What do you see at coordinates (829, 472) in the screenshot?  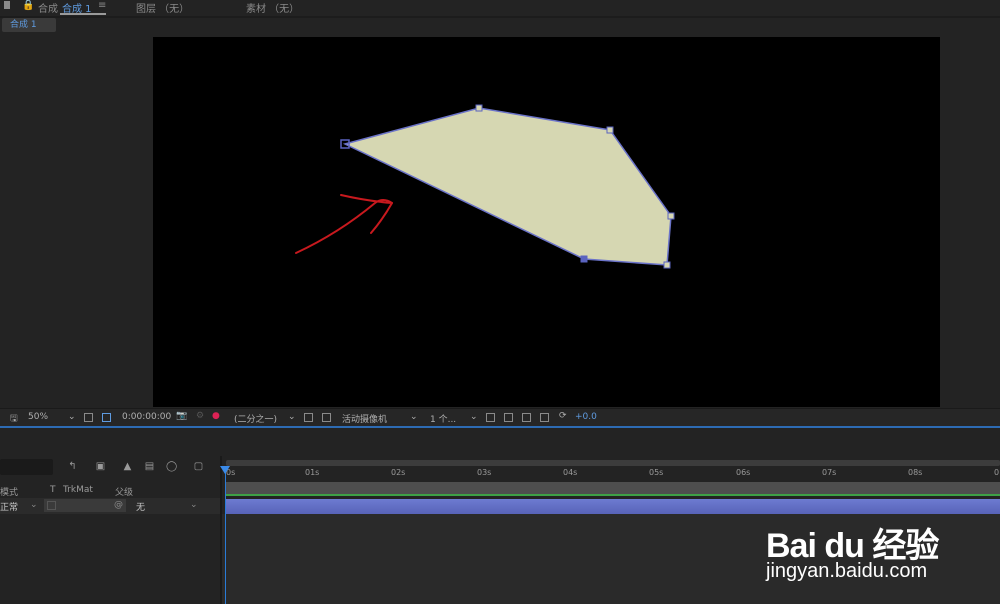 I see `ruler-label-7: 07s` at bounding box center [829, 472].